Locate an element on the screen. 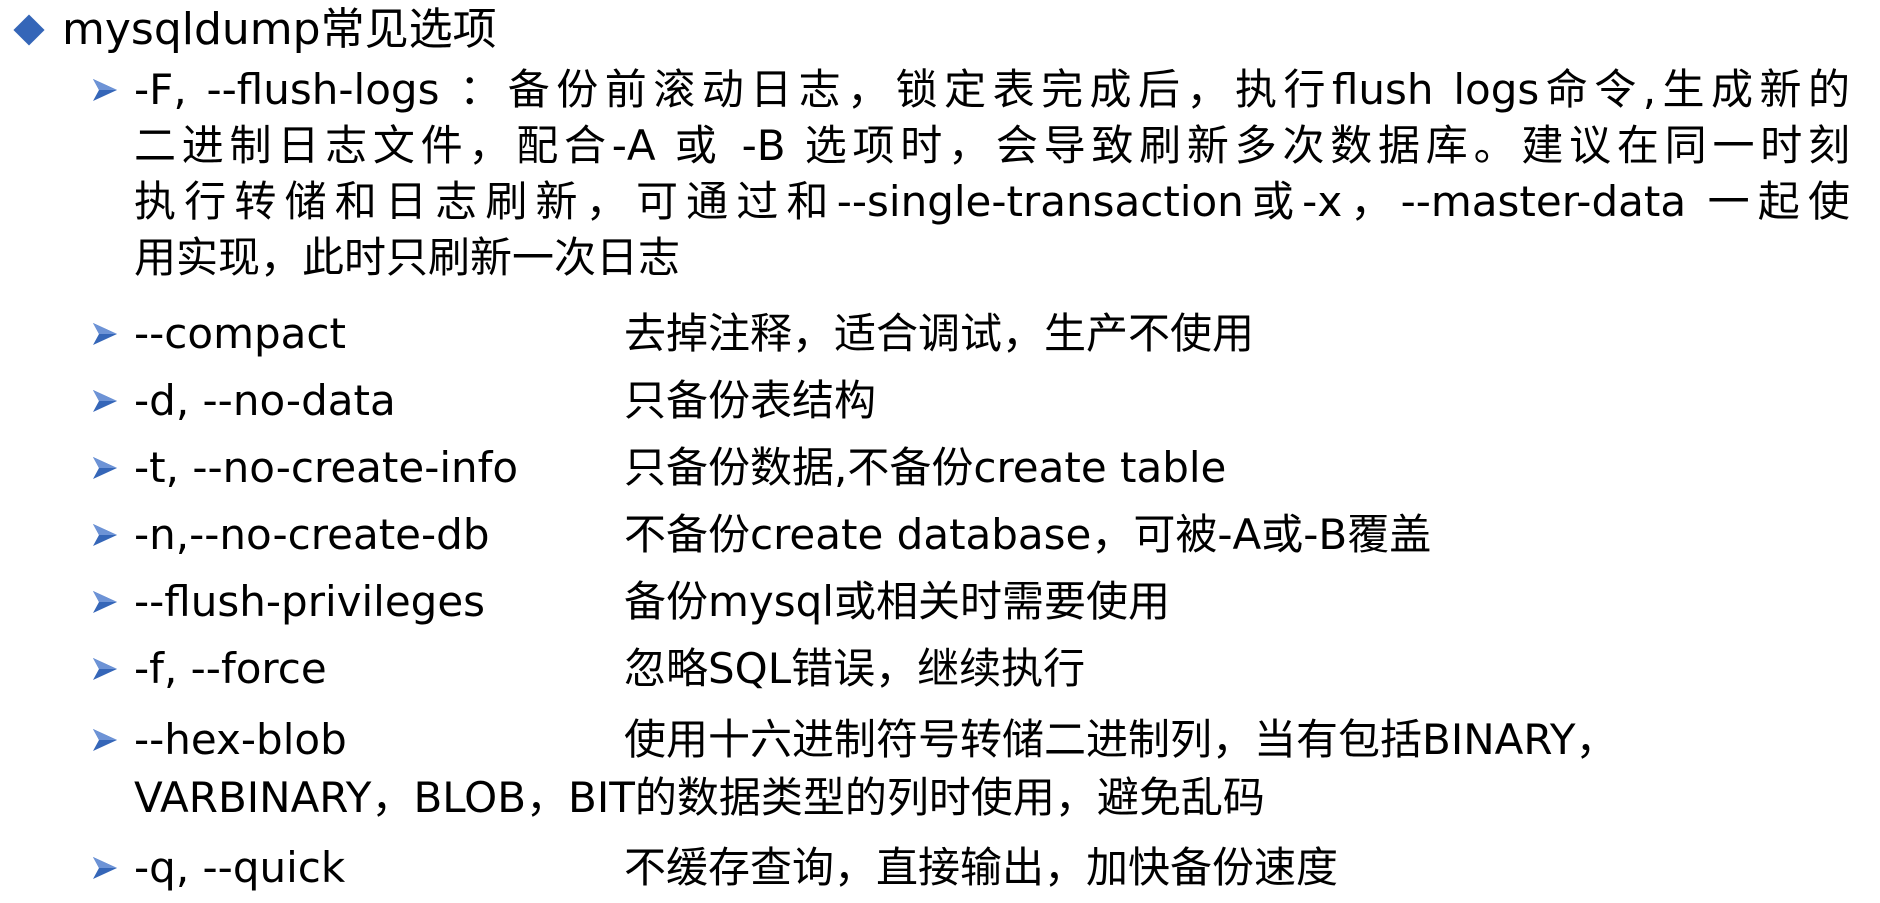 Image resolution: width=1880 pixels, height=903 pixels. option-description: 只备份表结构 is located at coordinates (750, 400).